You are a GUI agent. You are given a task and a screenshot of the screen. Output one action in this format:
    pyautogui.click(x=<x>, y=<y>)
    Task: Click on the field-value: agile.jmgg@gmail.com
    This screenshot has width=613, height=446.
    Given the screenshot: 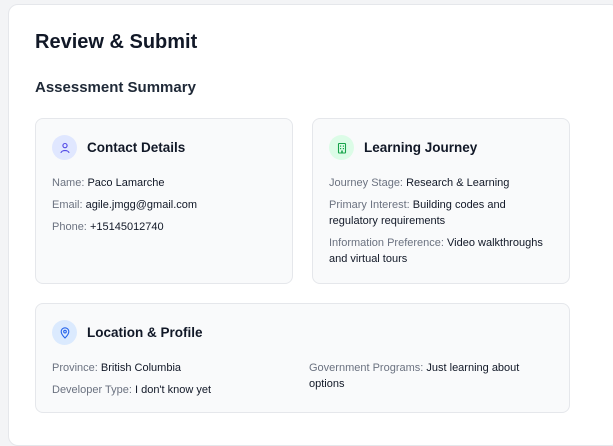 What is the action you would take?
    pyautogui.click(x=141, y=205)
    